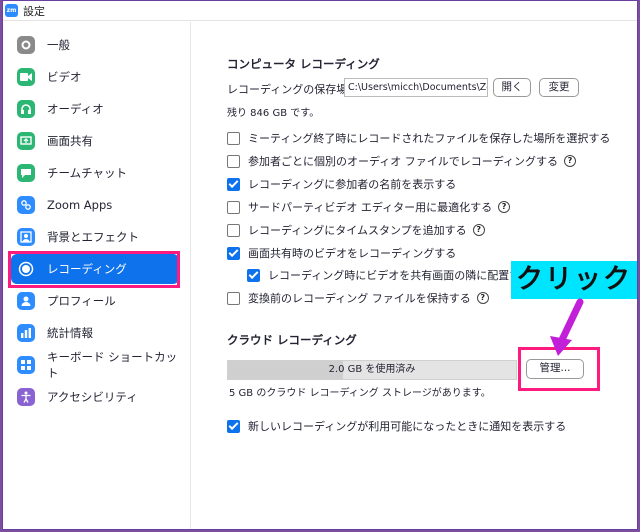 This screenshot has width=640, height=532. What do you see at coordinates (352, 253) in the screenshot?
I see `option-label: 画面共有時のビデオをレコーディングする` at bounding box center [352, 253].